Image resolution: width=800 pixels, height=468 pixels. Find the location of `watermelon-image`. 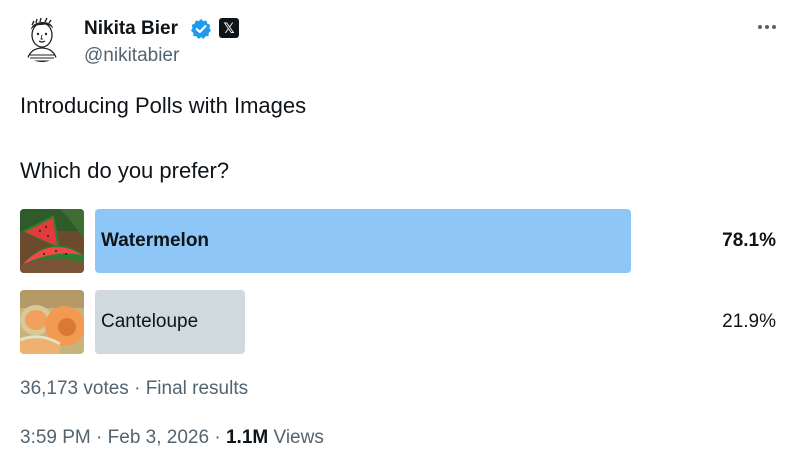

watermelon-image is located at coordinates (52, 241).